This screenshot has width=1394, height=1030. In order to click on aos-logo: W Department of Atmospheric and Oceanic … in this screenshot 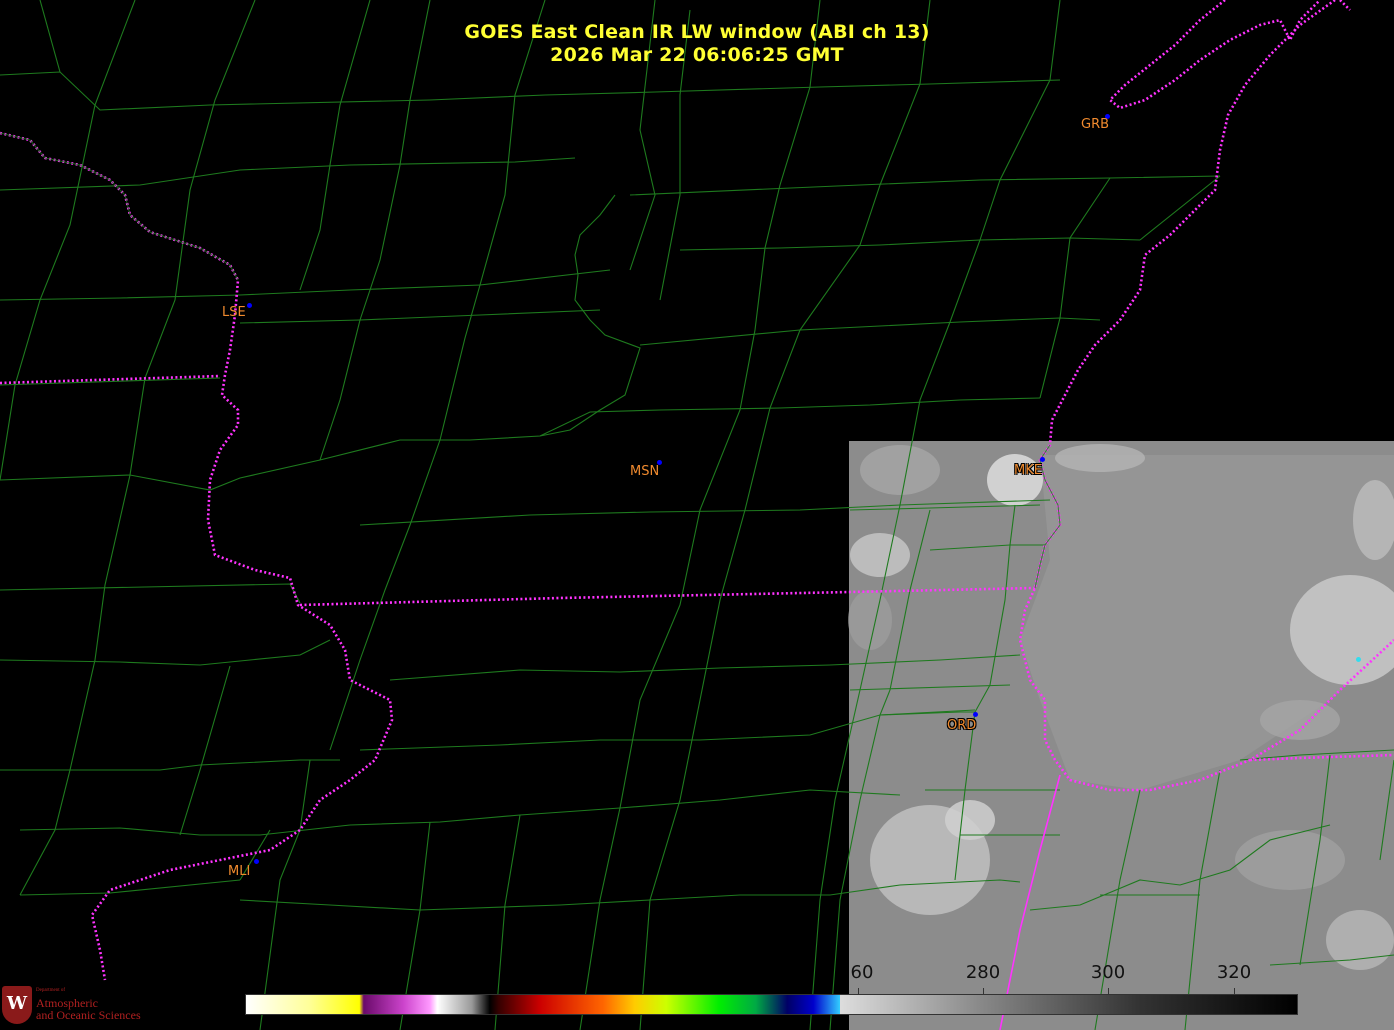, I will do `click(82, 1006)`.